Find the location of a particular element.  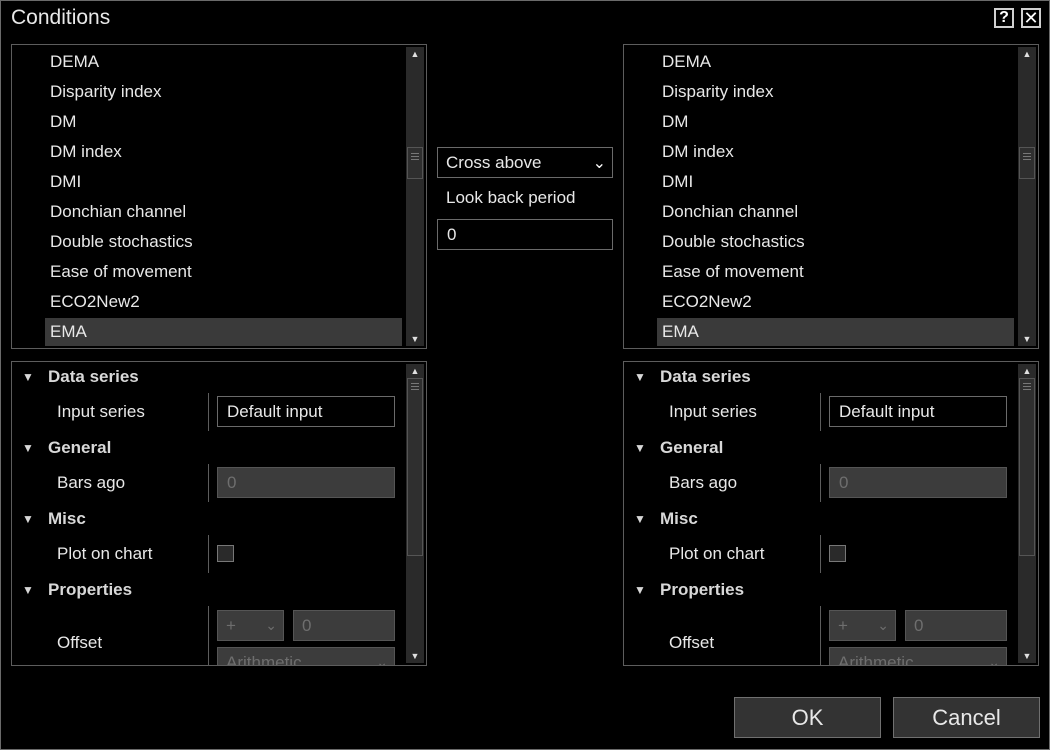

operator-select: Cross above ⌄ is located at coordinates (525, 162).